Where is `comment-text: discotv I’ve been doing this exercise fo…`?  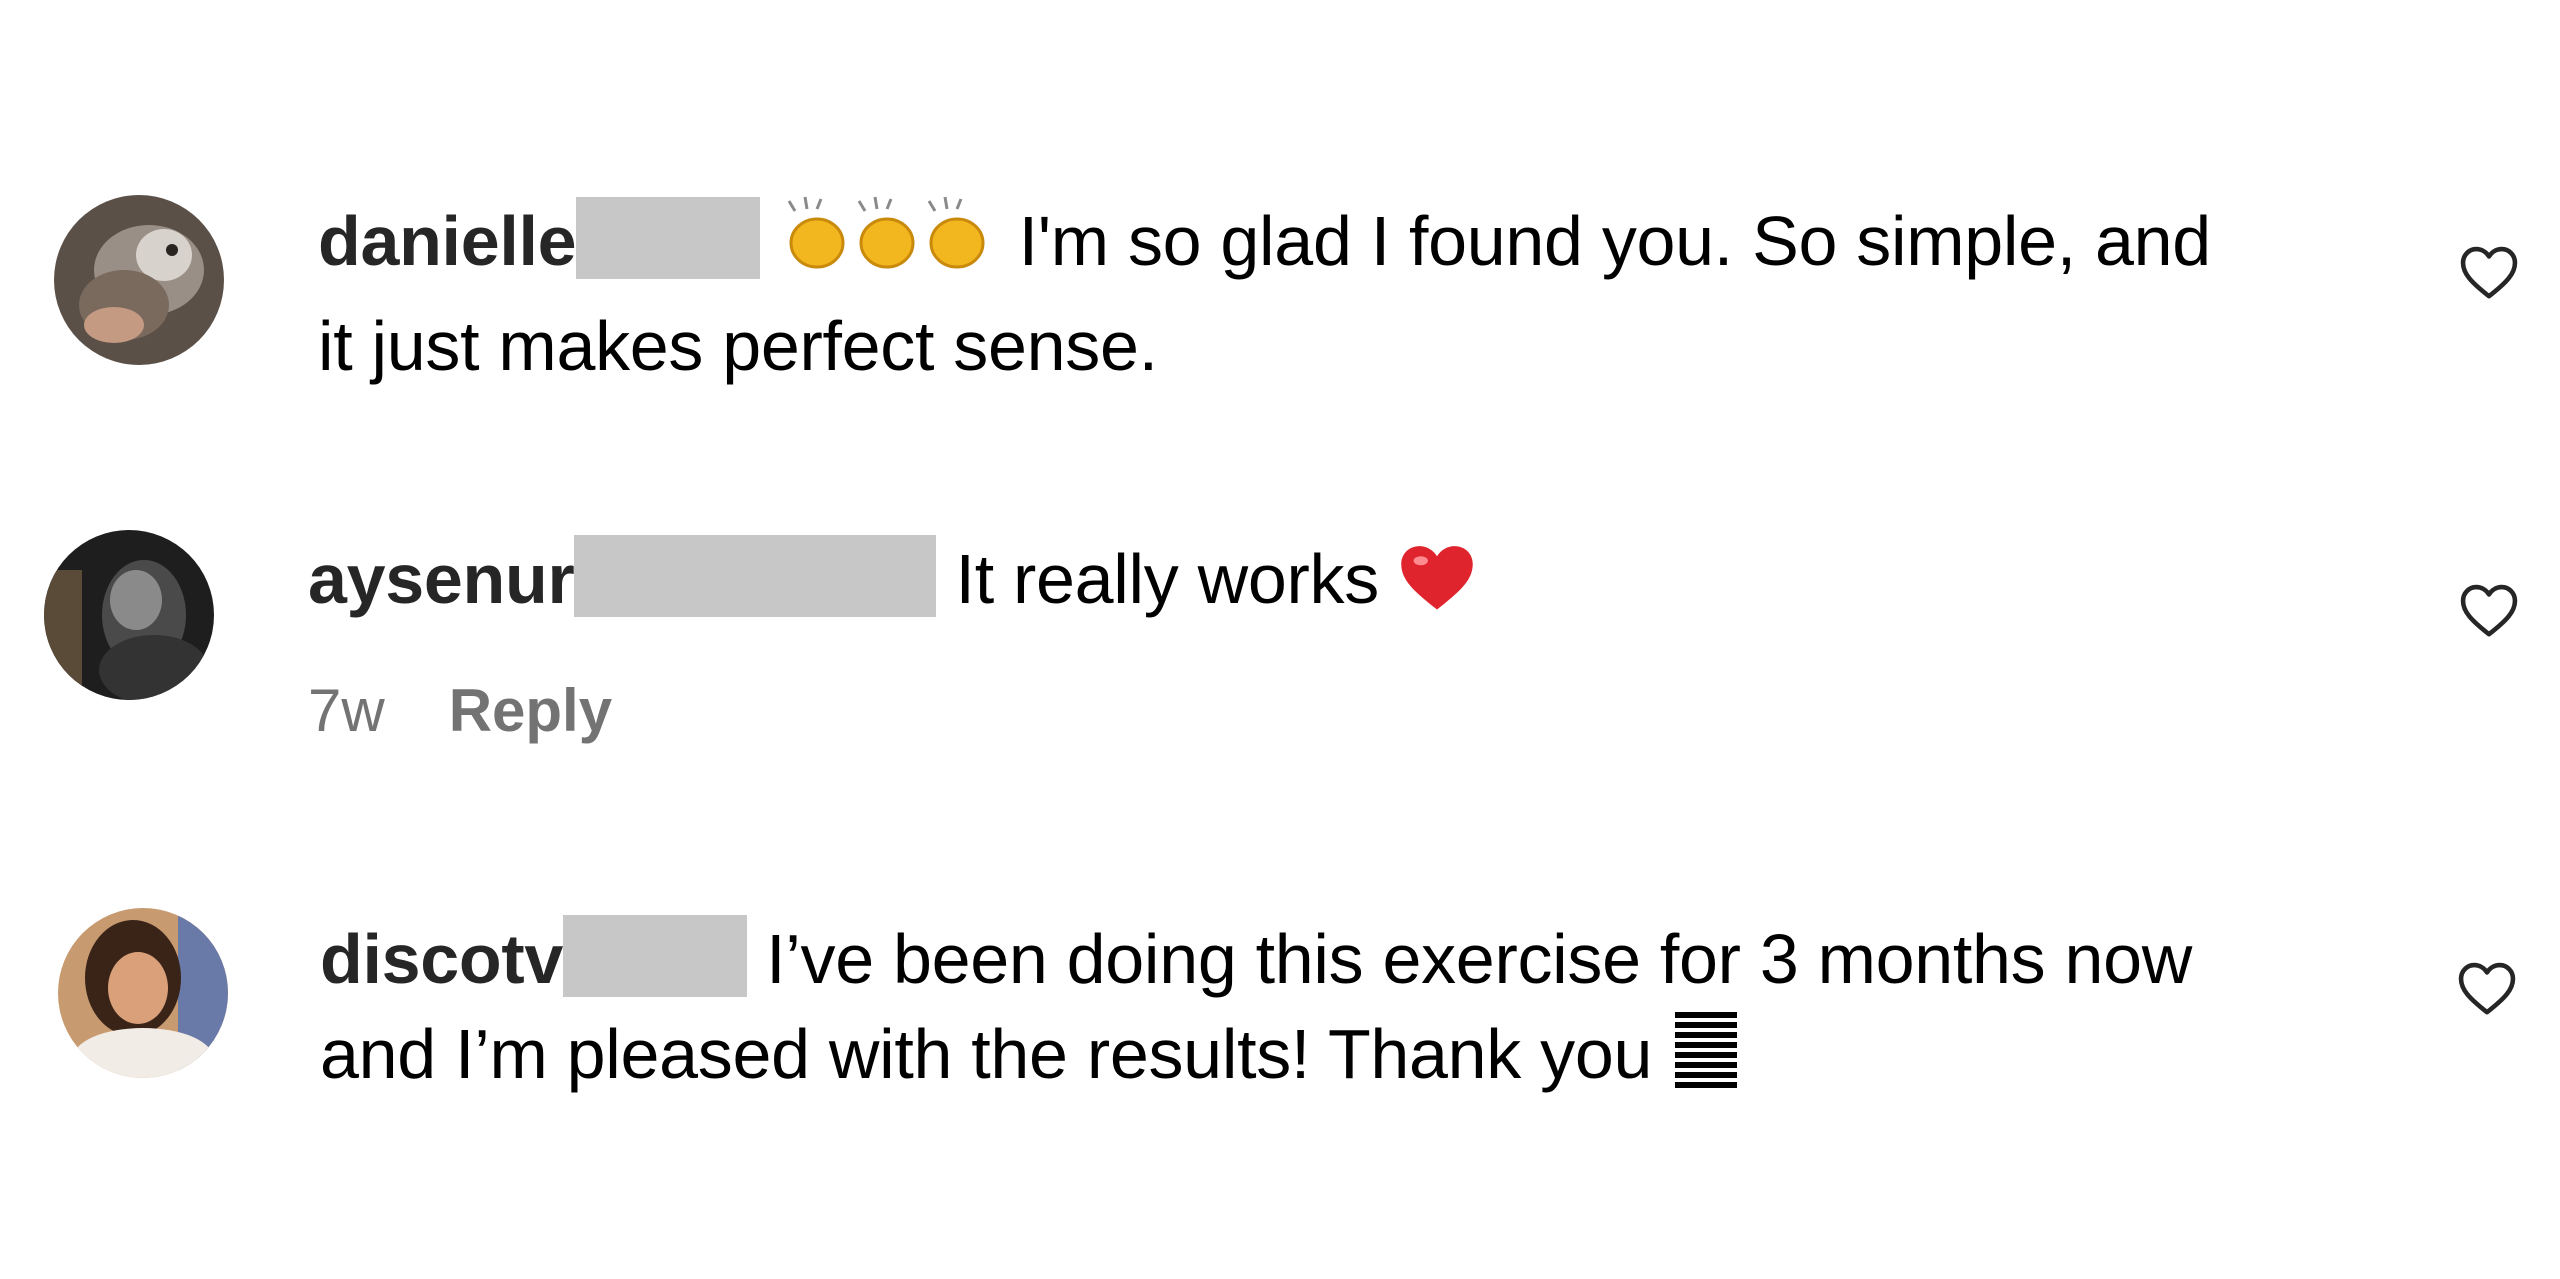
comment-text: discotv I’ve been doing this exercise fo… is located at coordinates (1256, 1012).